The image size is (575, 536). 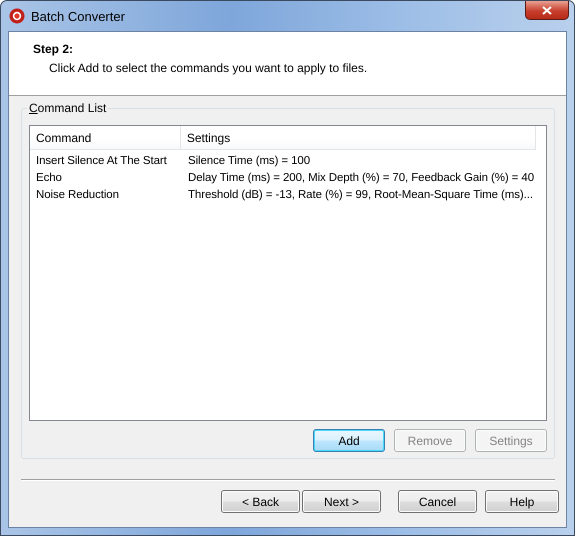 I want to click on close-icon, so click(x=547, y=10).